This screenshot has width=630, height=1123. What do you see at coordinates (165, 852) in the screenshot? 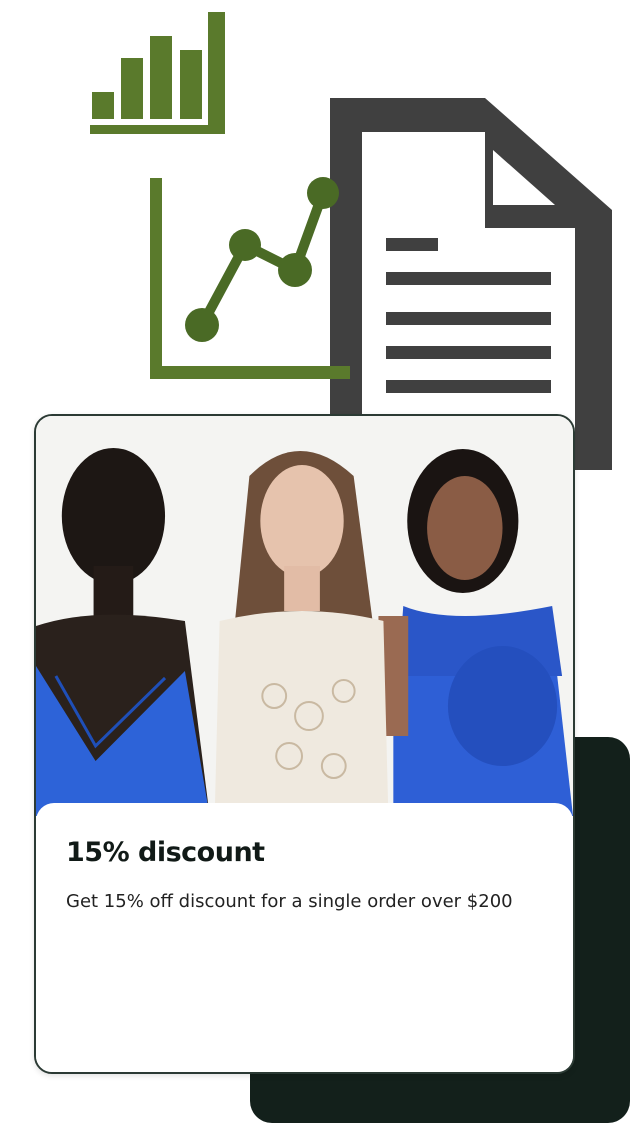
I see `promo-title: 15% discount` at bounding box center [165, 852].